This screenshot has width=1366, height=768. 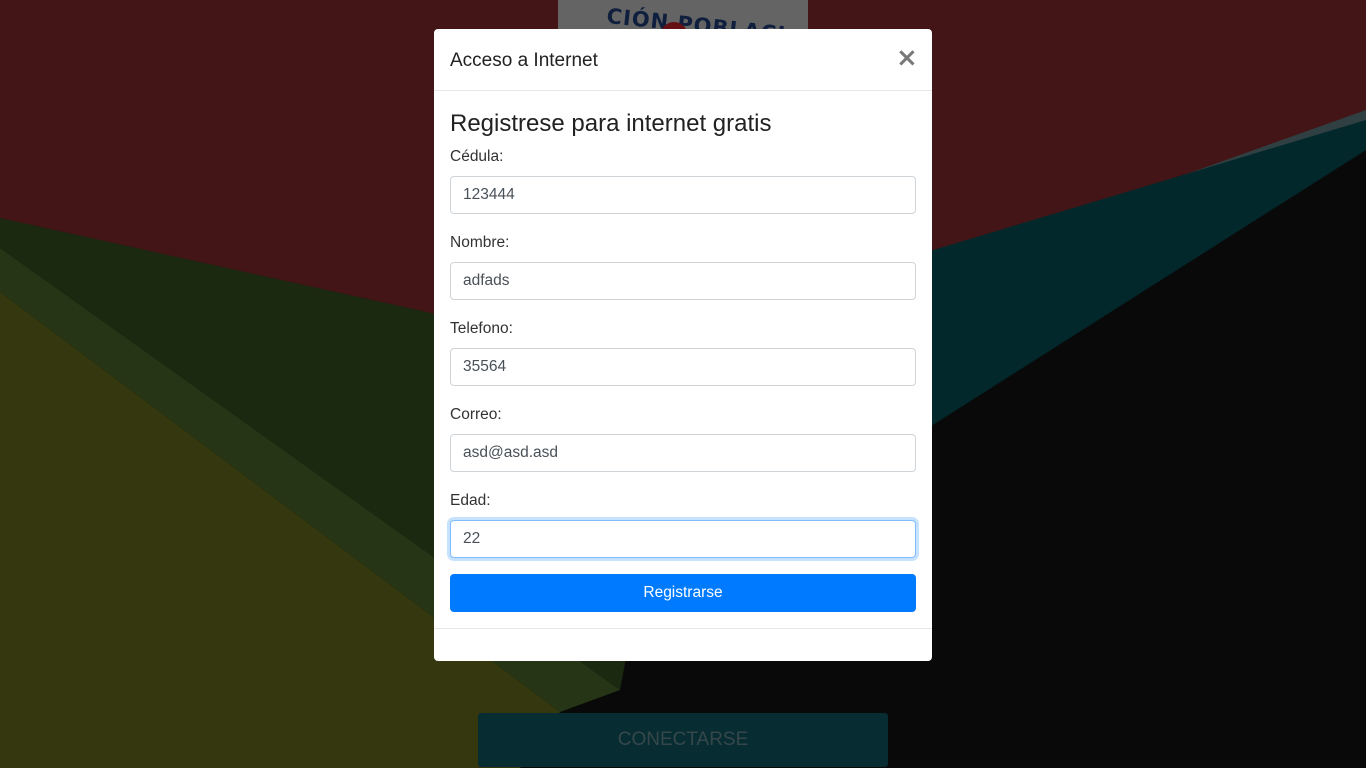 I want to click on correo-input, so click(x=683, y=453).